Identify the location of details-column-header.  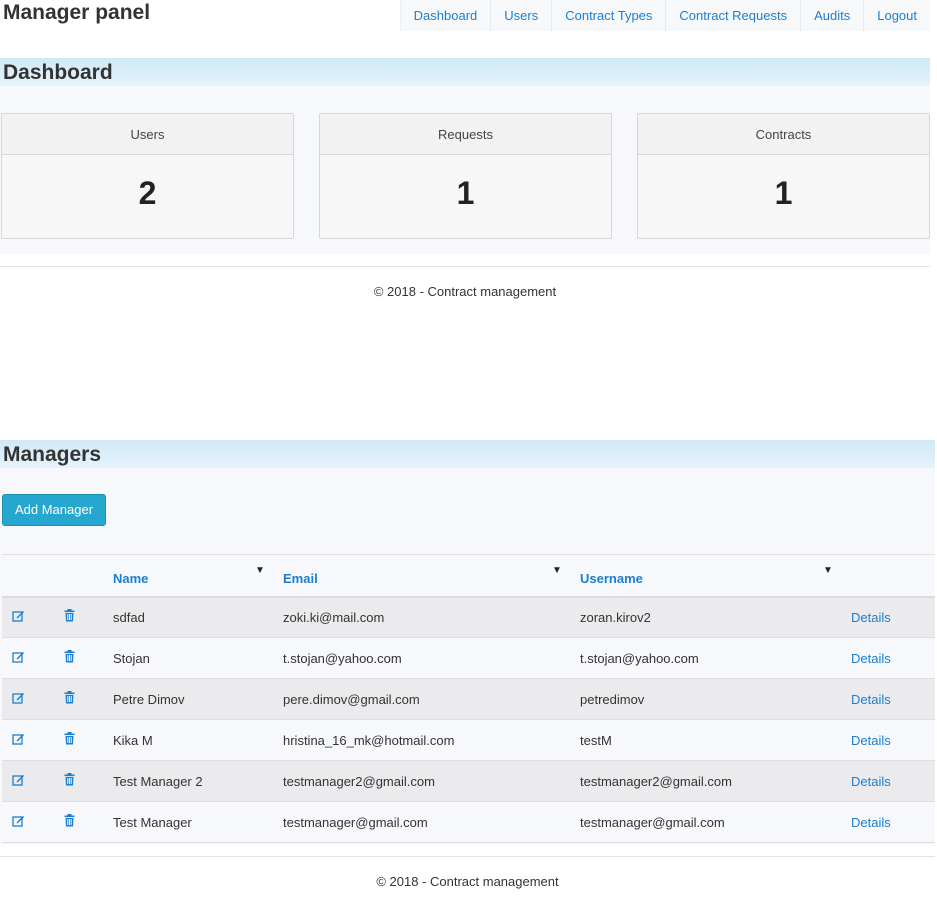
(893, 576).